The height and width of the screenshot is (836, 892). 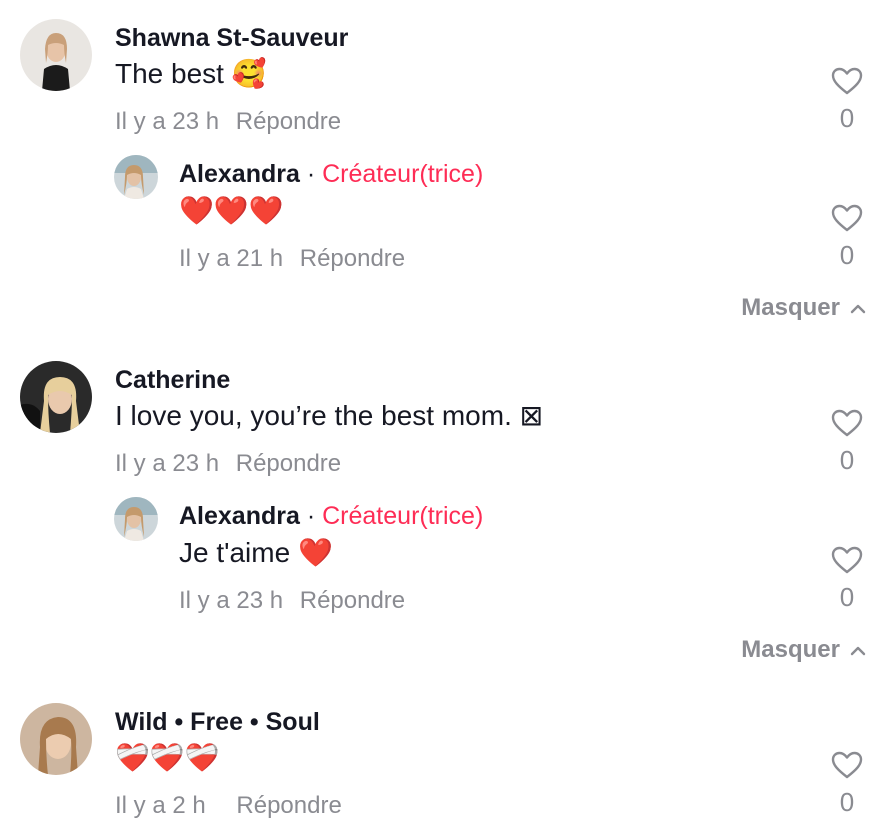 What do you see at coordinates (256, 552) in the screenshot?
I see `reply-text: Je t'aime ❤️` at bounding box center [256, 552].